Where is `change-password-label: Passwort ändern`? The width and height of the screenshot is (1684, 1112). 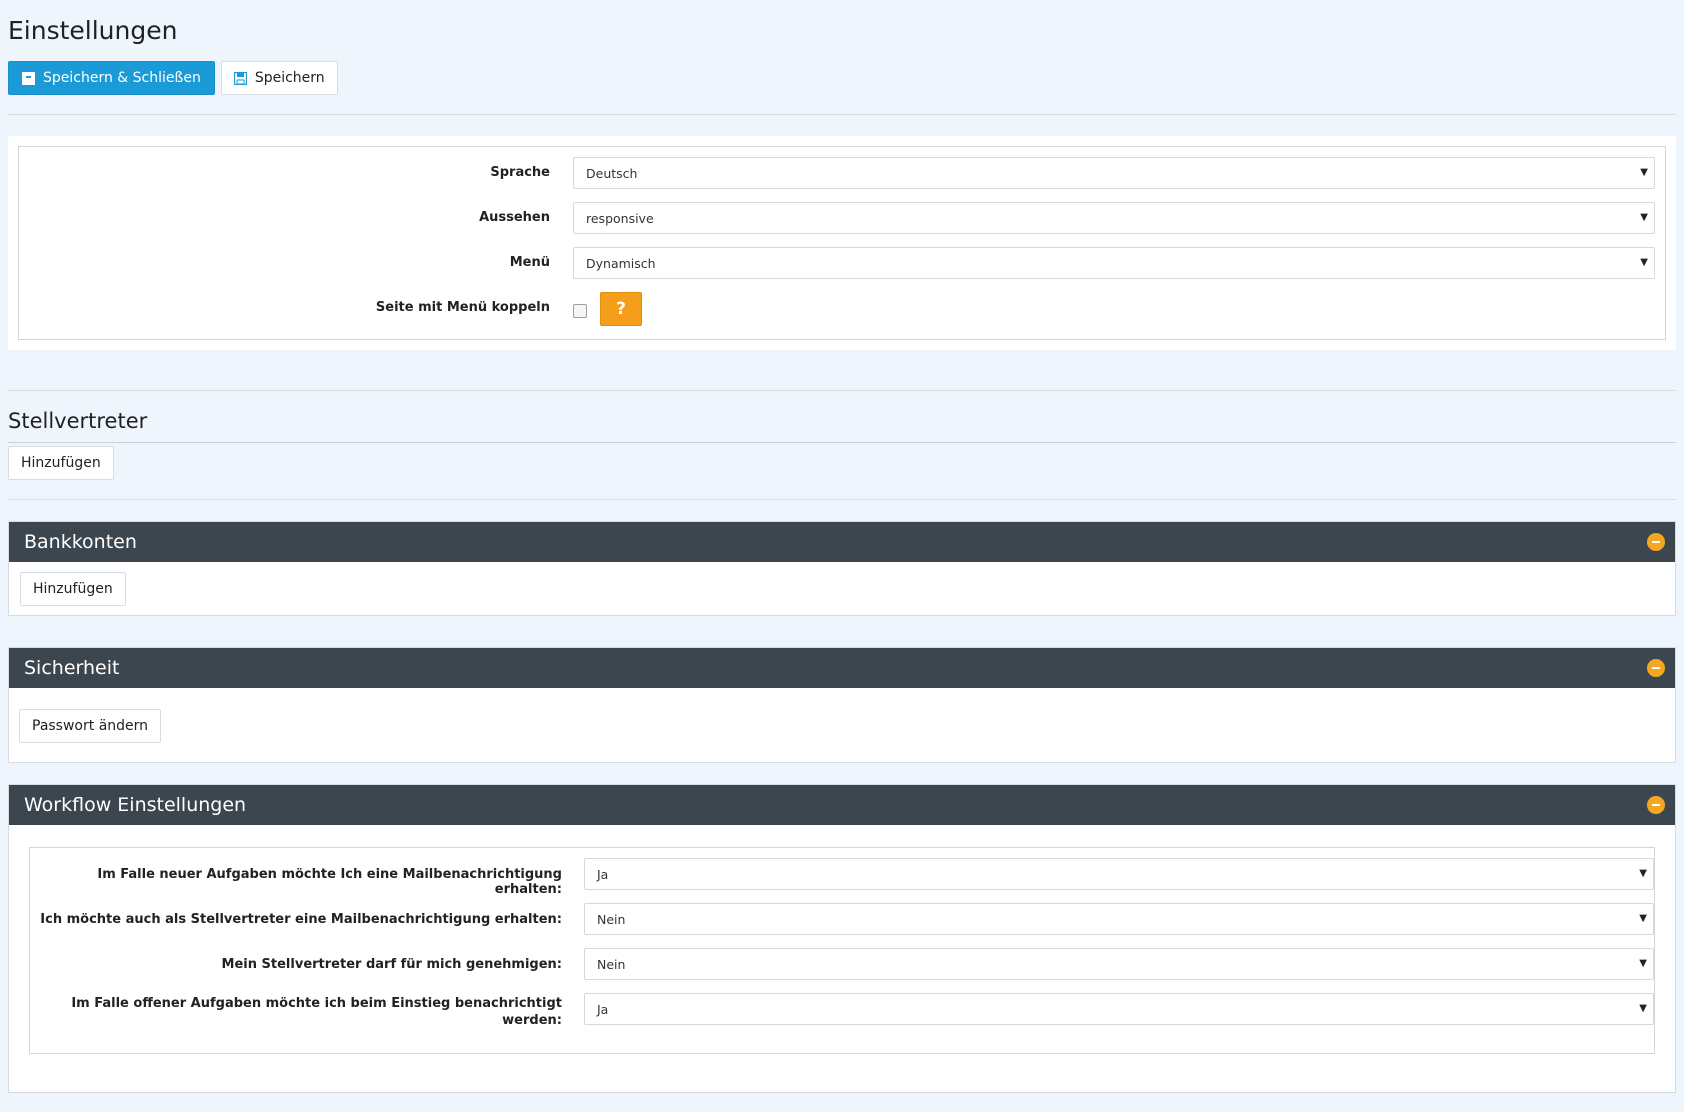 change-password-label: Passwort ändern is located at coordinates (90, 726).